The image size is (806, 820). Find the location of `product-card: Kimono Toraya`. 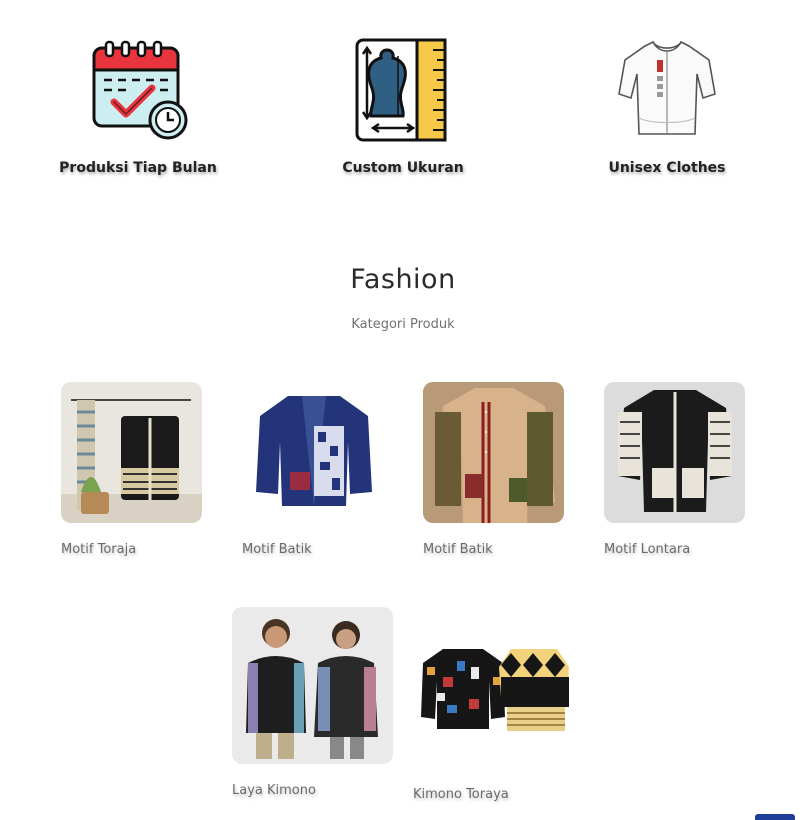

product-card: Kimono Toraya is located at coordinates (493, 704).